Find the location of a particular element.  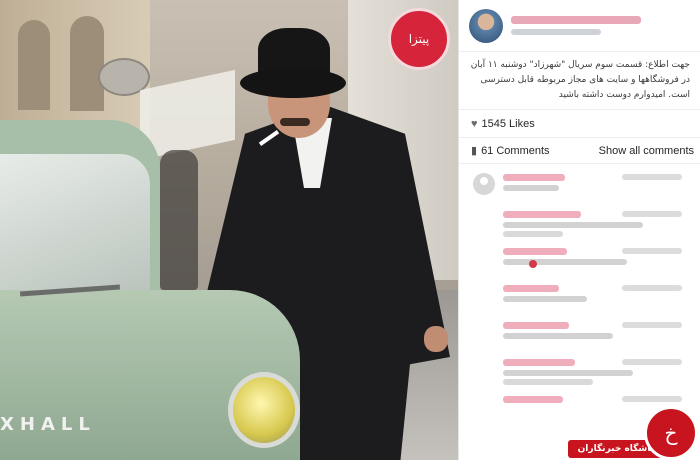

likes-row: ♥ 1545 Likes is located at coordinates (579, 124).